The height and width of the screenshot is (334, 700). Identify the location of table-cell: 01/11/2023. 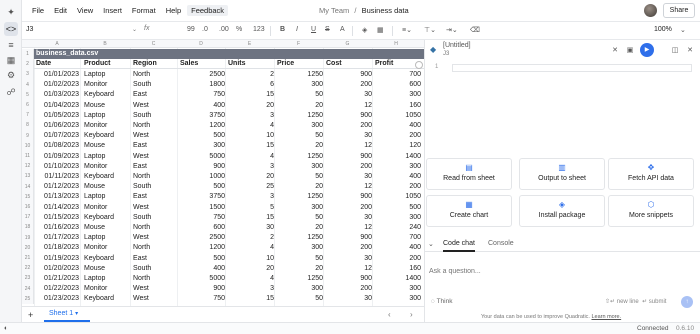
(56, 177).